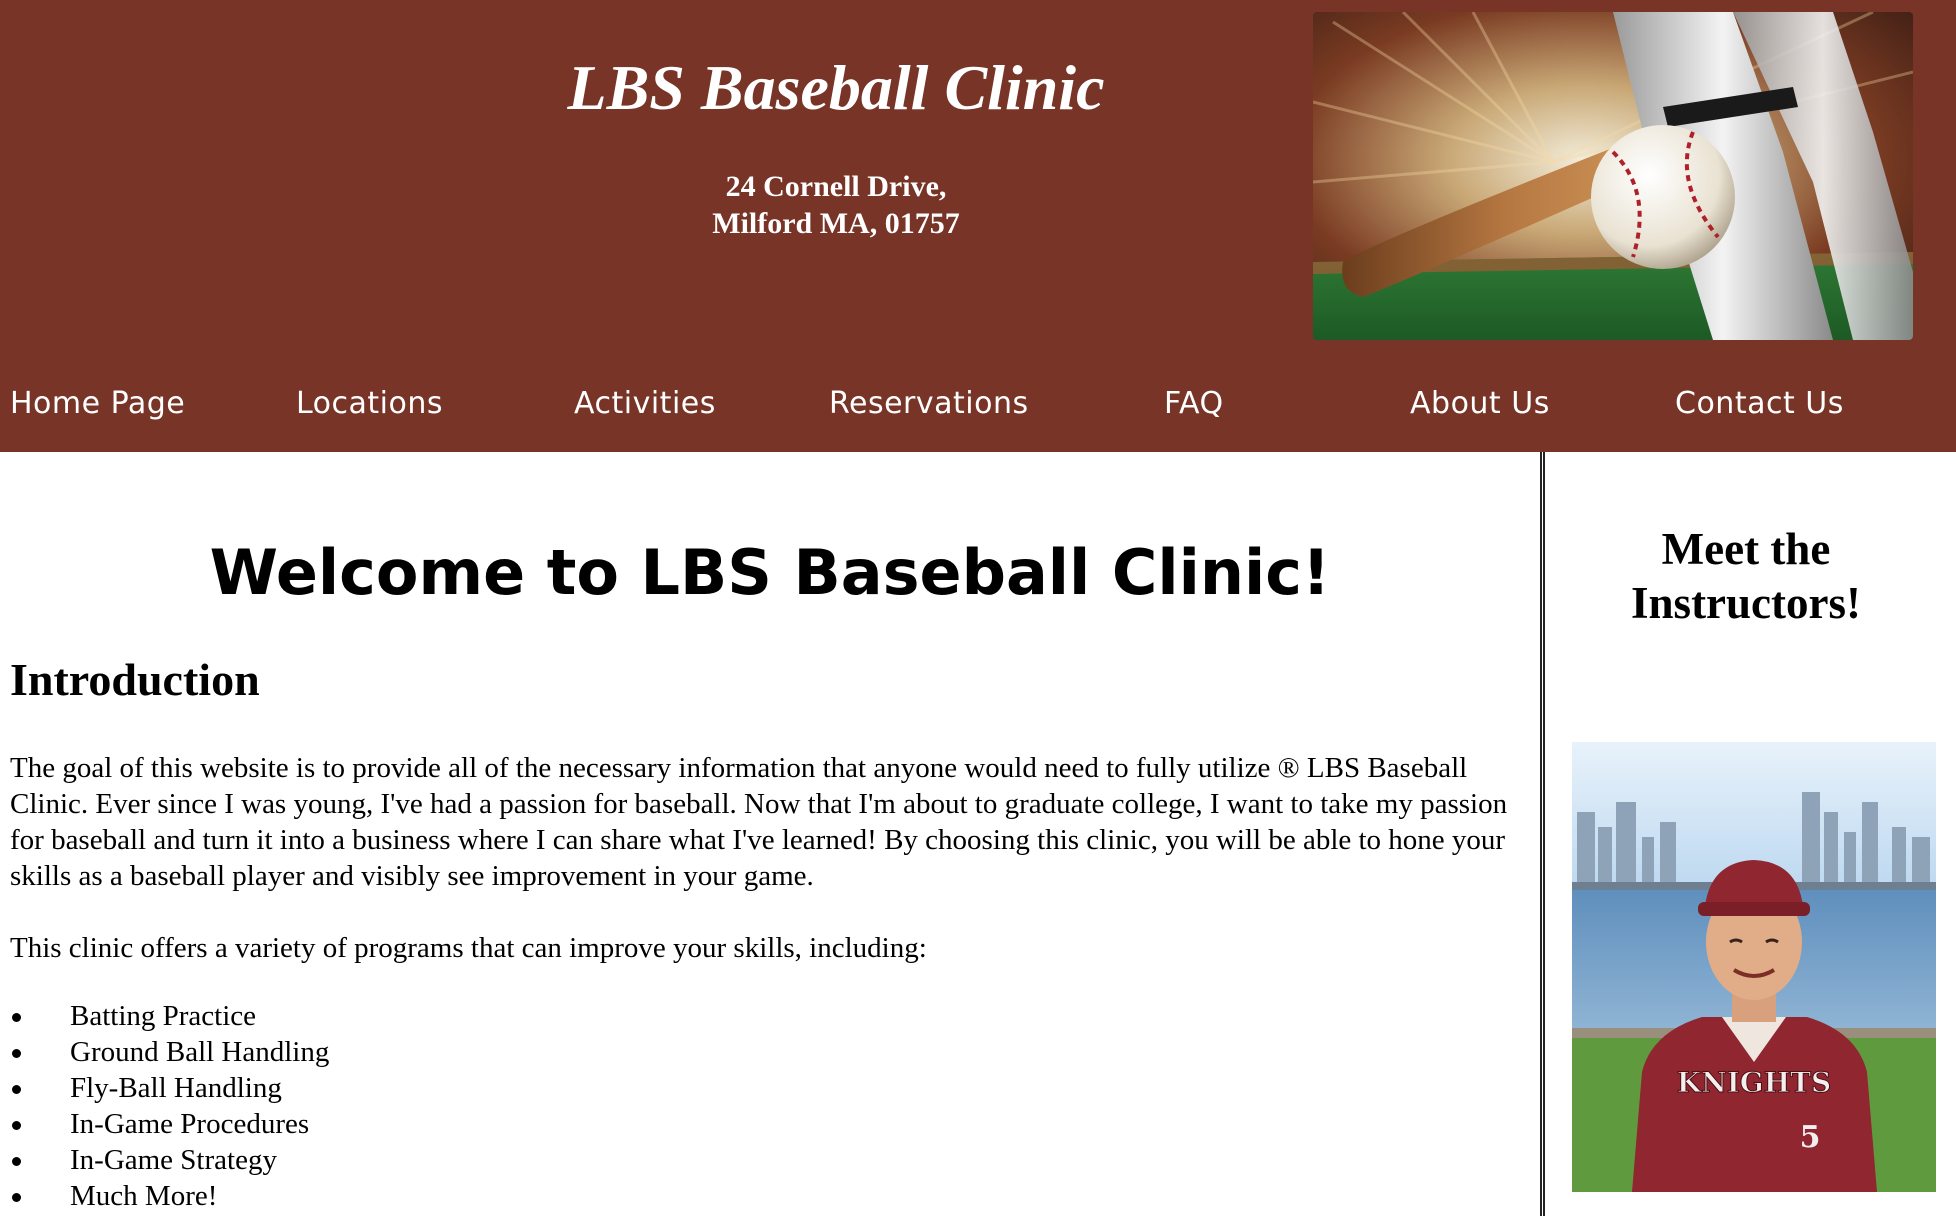 The height and width of the screenshot is (1216, 1956). I want to click on nav-home-page: Home Page, so click(97, 404).